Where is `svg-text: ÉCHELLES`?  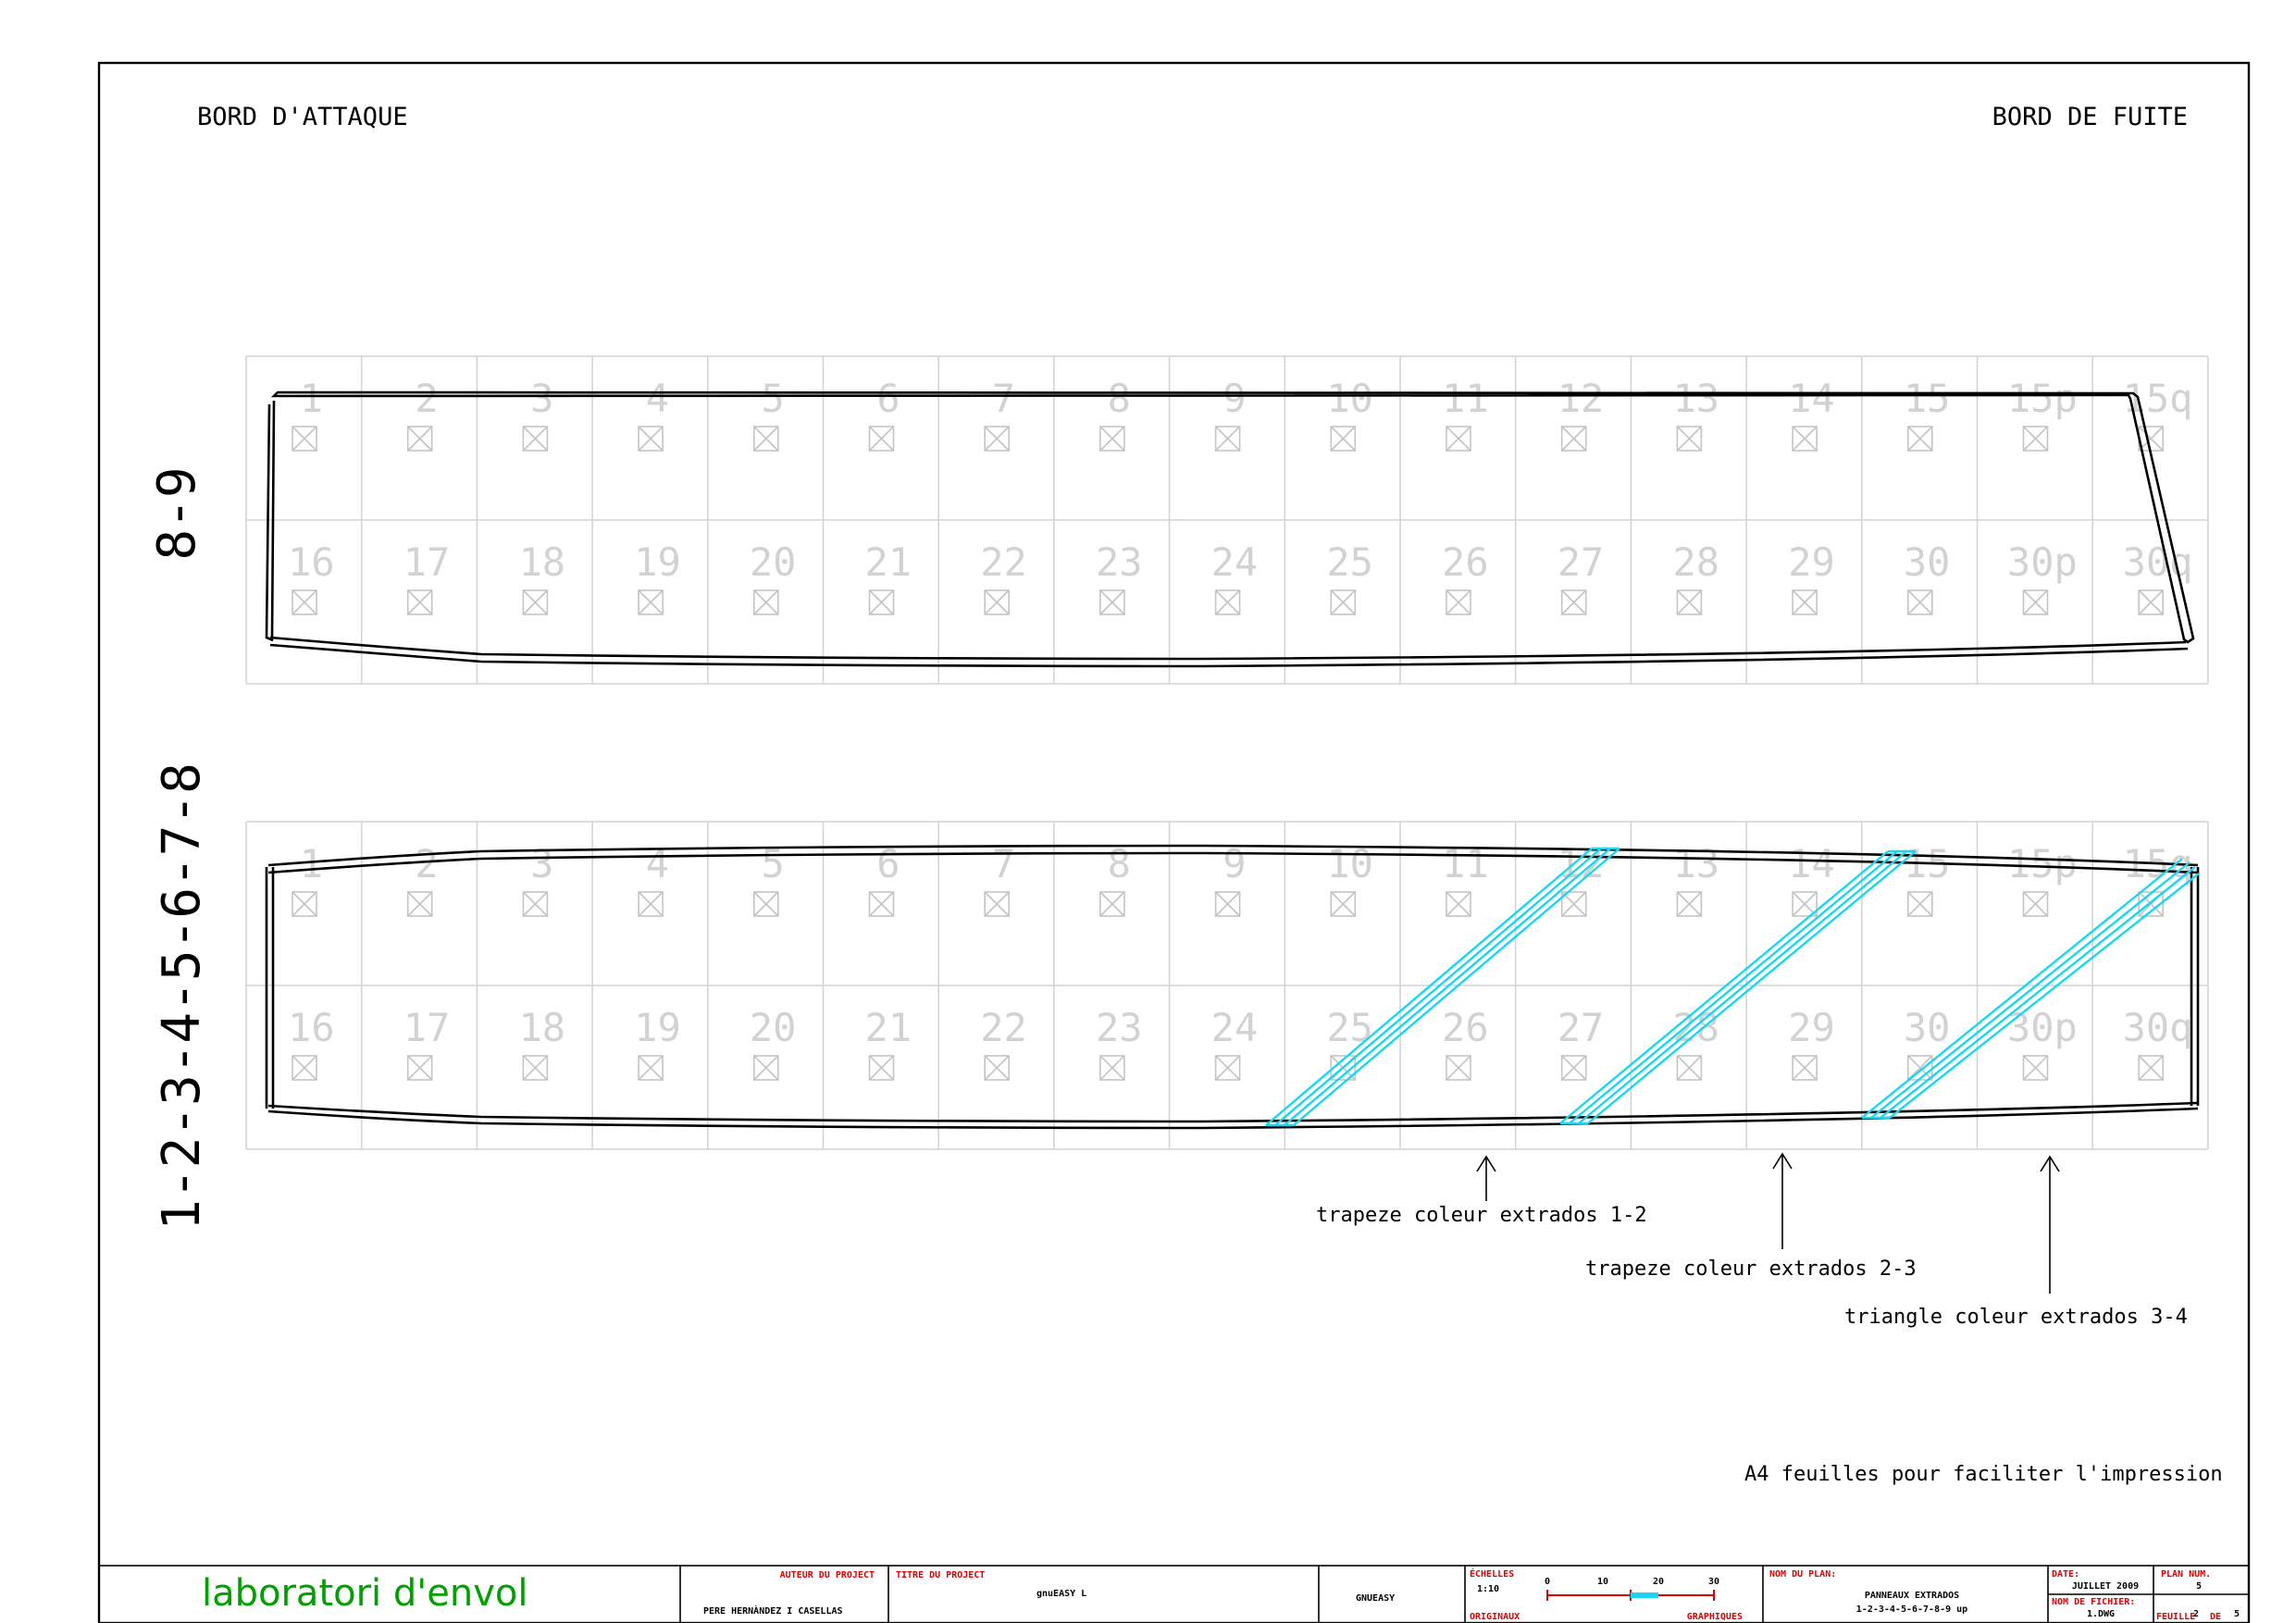 svg-text: ÉCHELLES is located at coordinates (1492, 1573).